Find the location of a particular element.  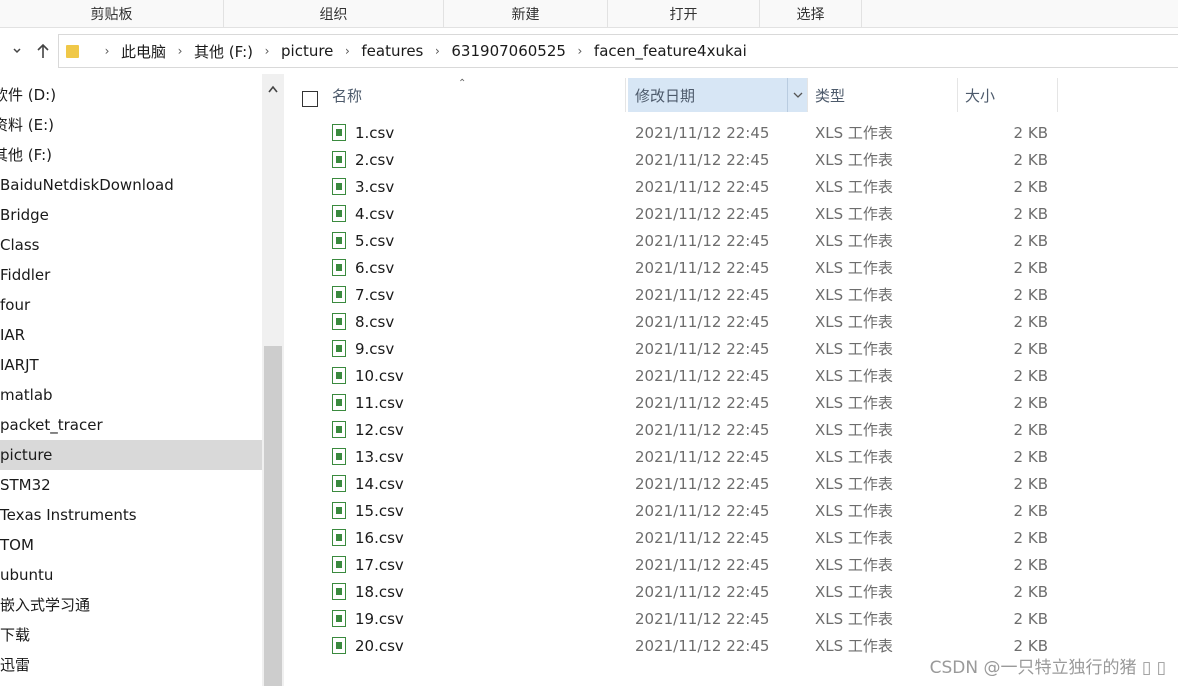

ribbon-group-open: 打开 is located at coordinates (684, 14).